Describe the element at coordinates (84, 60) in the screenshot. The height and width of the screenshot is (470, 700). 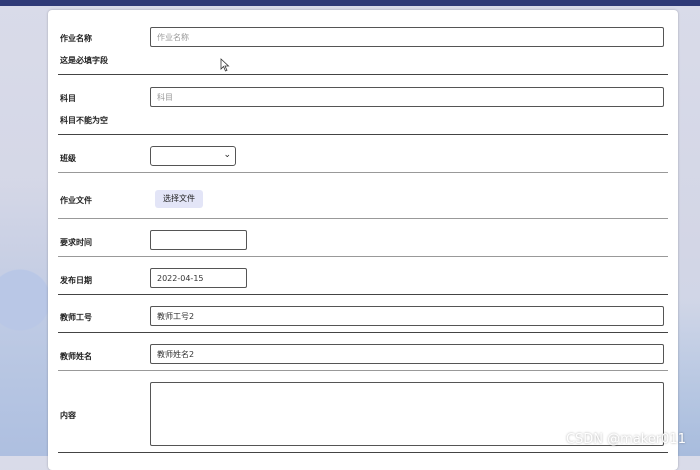
I see `name-required-hint: 这是必填字段` at that location.